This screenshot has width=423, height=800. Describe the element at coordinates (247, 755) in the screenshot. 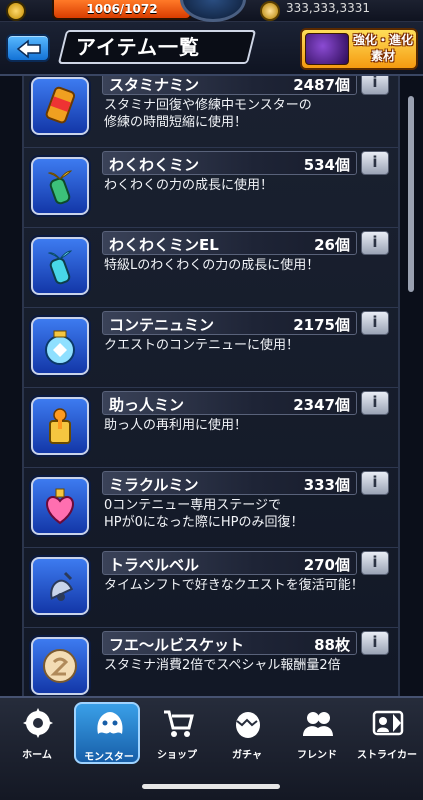

I see `nav-gacha-label: ガチャ` at that location.